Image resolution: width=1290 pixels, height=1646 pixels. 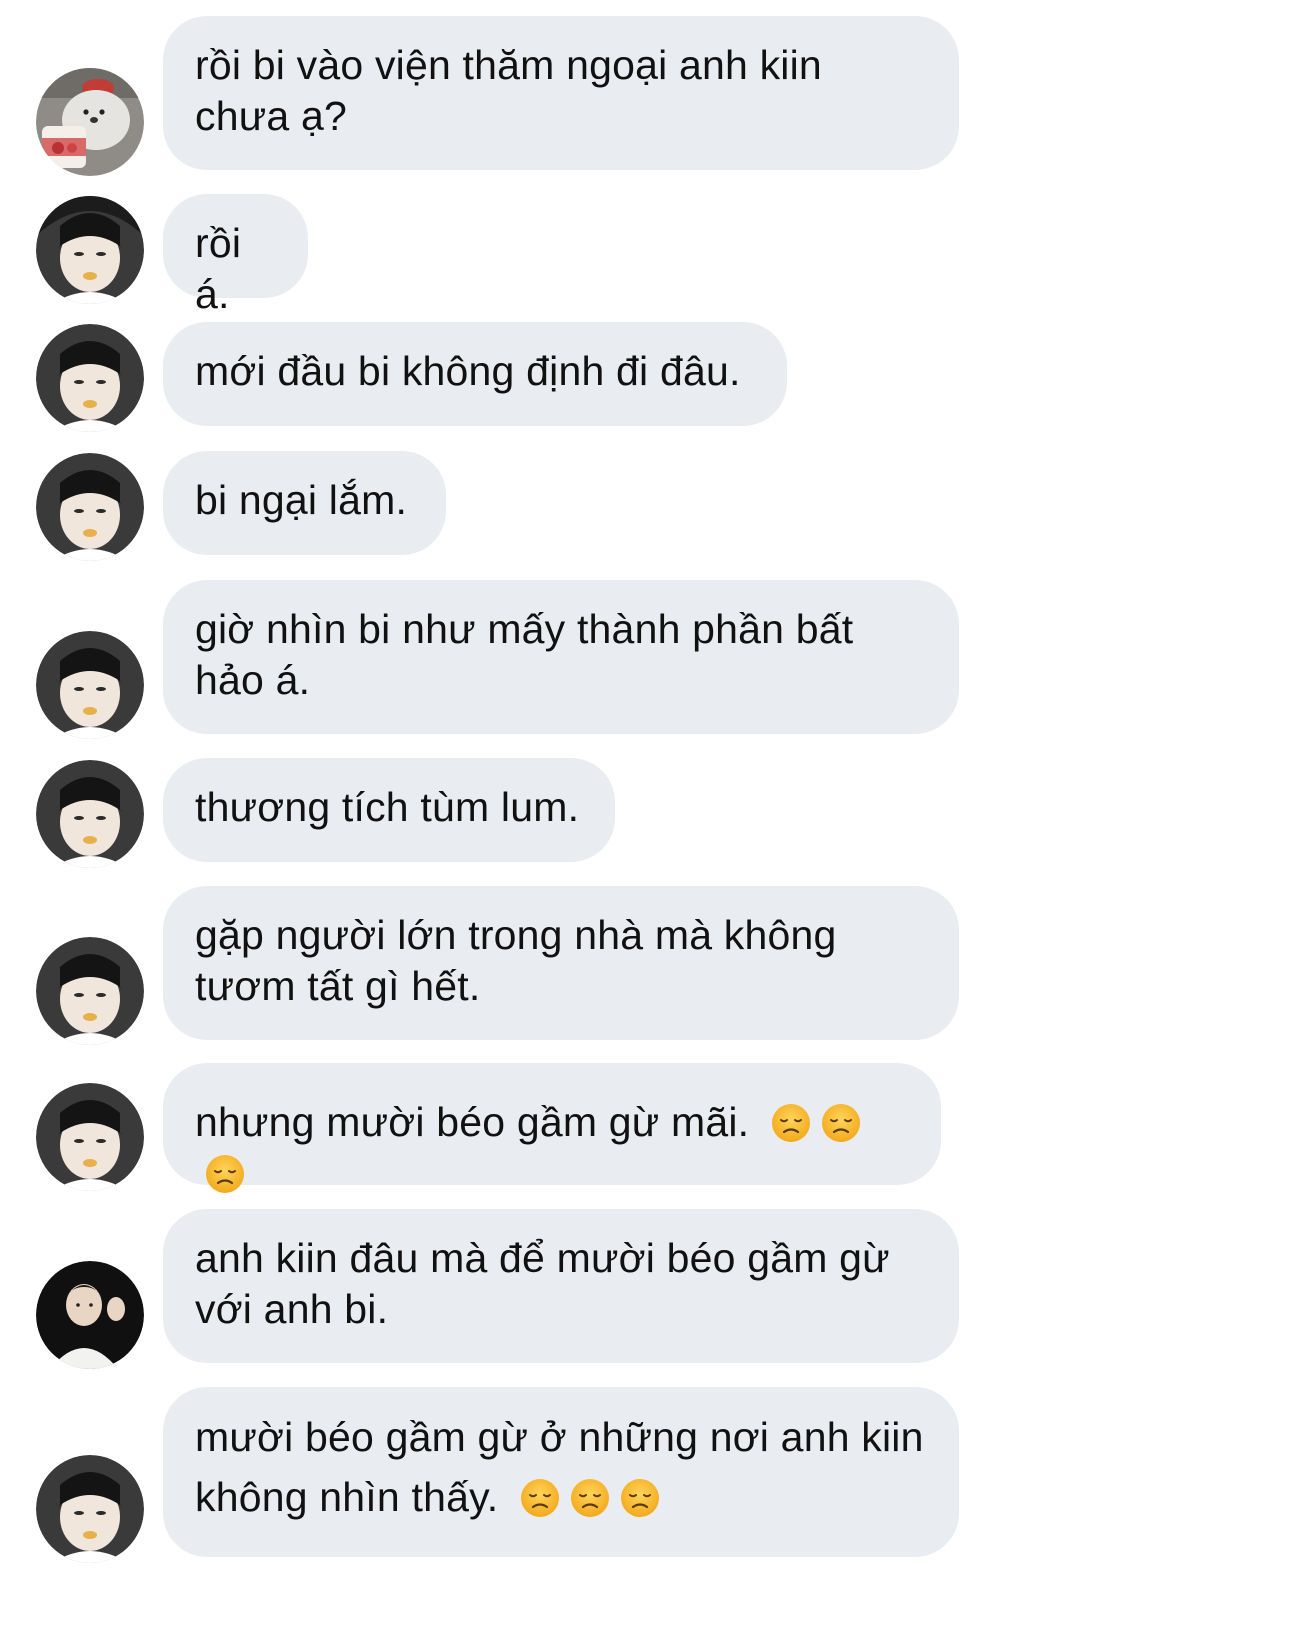 I want to click on message-bubble: nhưng mười béo gầm gừ mãi., so click(x=552, y=1128).